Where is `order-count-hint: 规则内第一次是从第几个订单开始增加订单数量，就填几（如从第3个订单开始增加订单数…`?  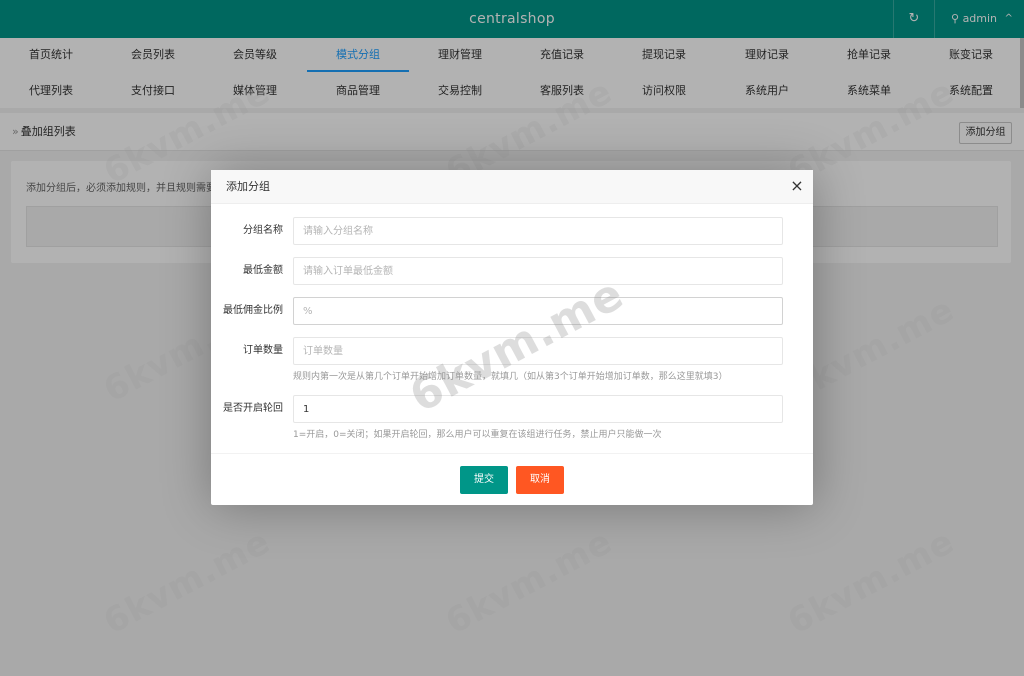 order-count-hint: 规则内第一次是从第几个订单开始增加订单数量，就填几（如从第3个订单开始增加订单数… is located at coordinates (510, 377).